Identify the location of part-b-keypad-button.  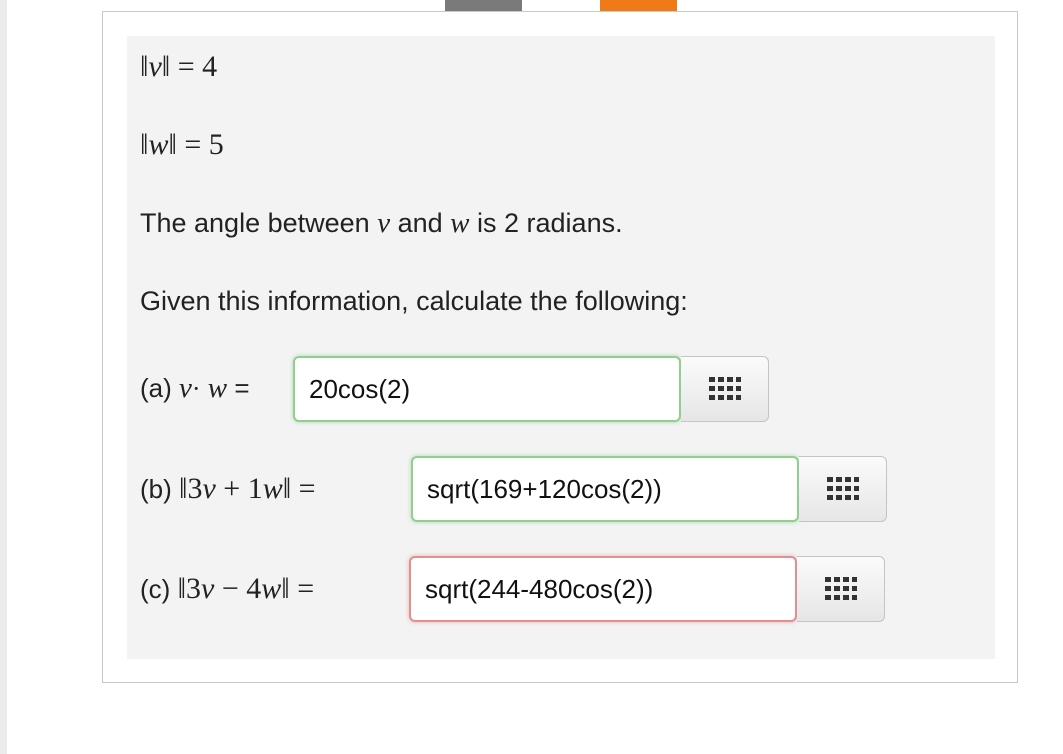
(843, 489).